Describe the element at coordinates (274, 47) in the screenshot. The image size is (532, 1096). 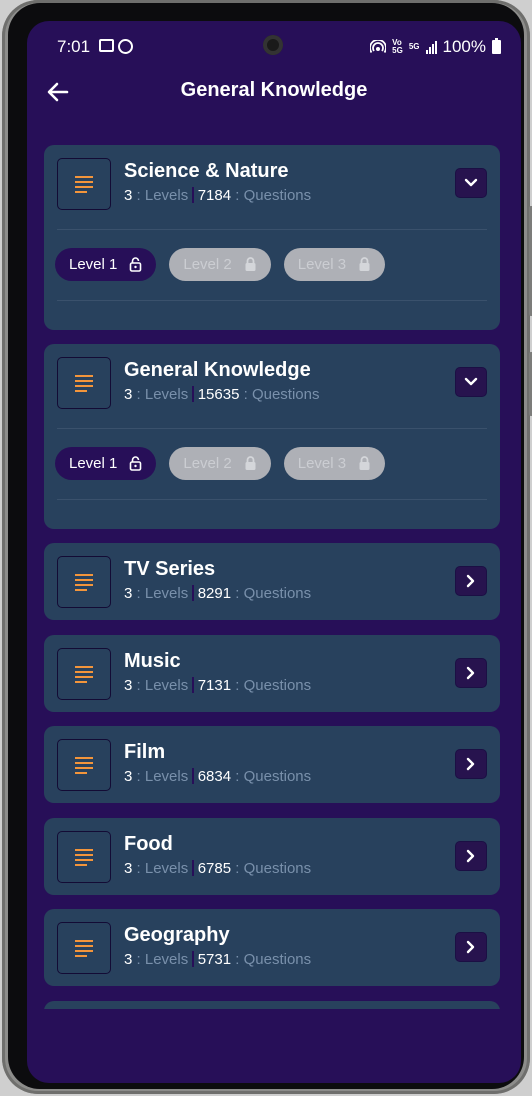
I see `status-bar: 7:01 Vo 5G 5G 100%` at that location.